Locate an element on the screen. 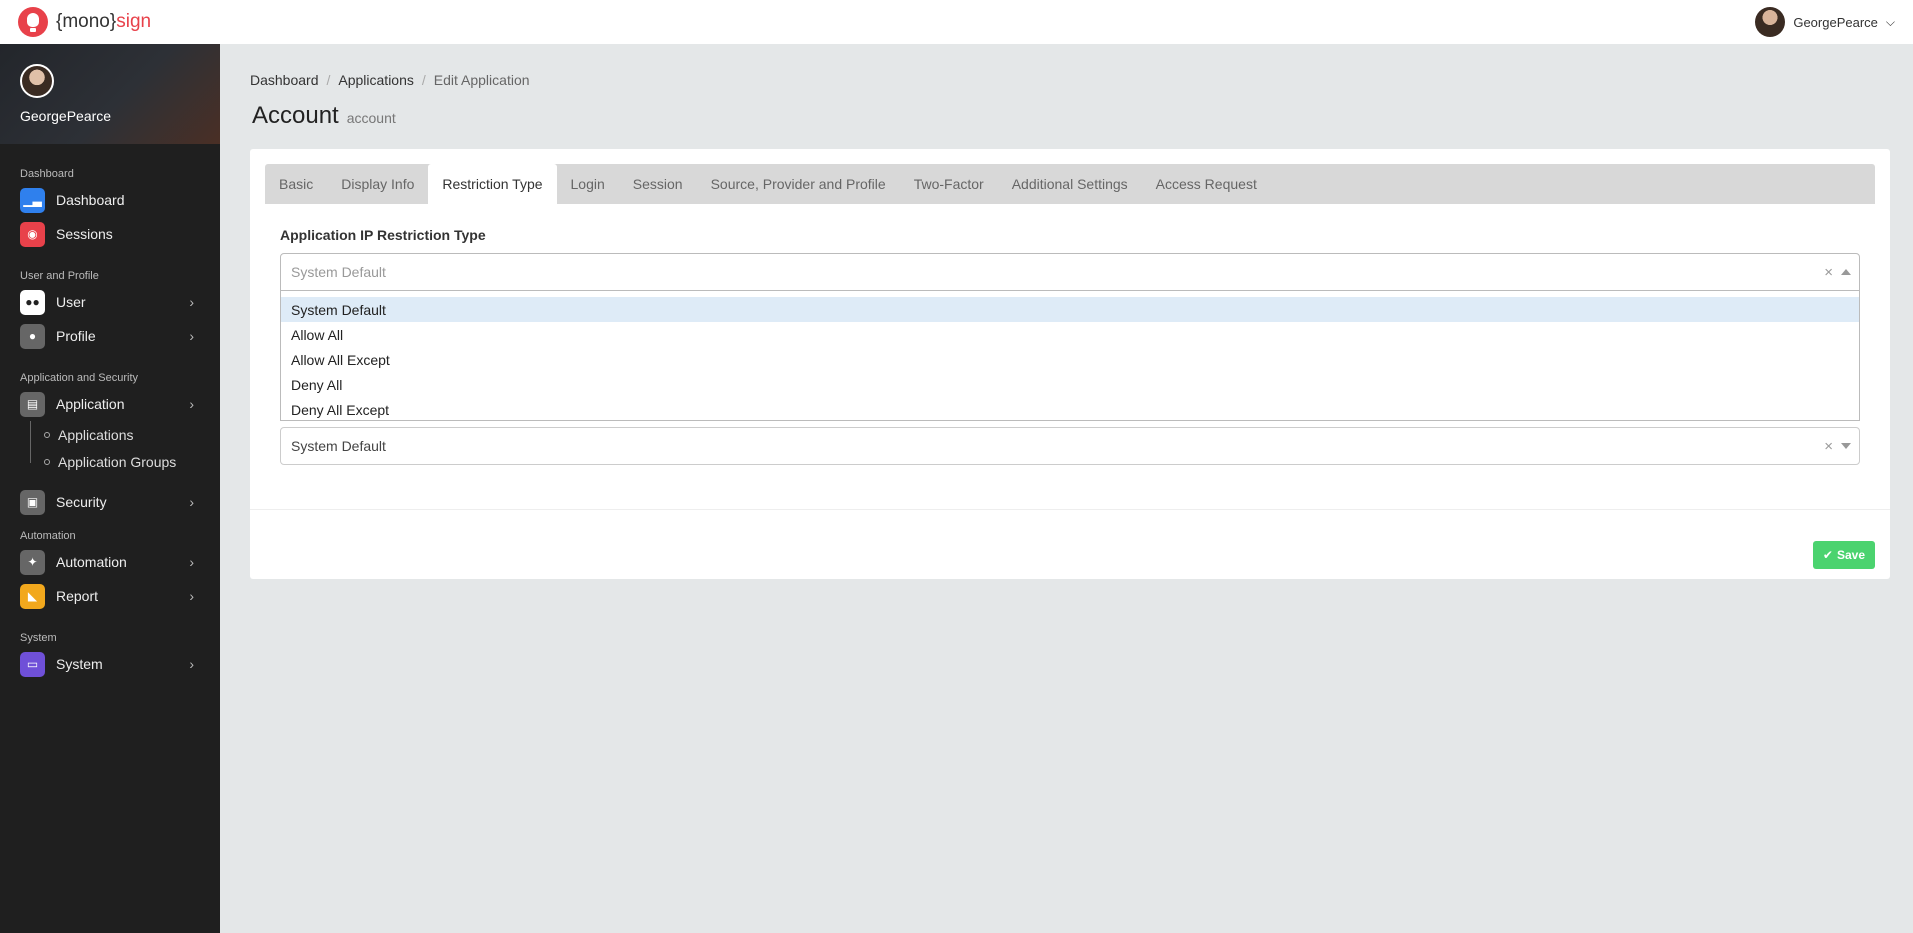 The width and height of the screenshot is (1913, 933). lightbulb-icon is located at coordinates (33, 22).